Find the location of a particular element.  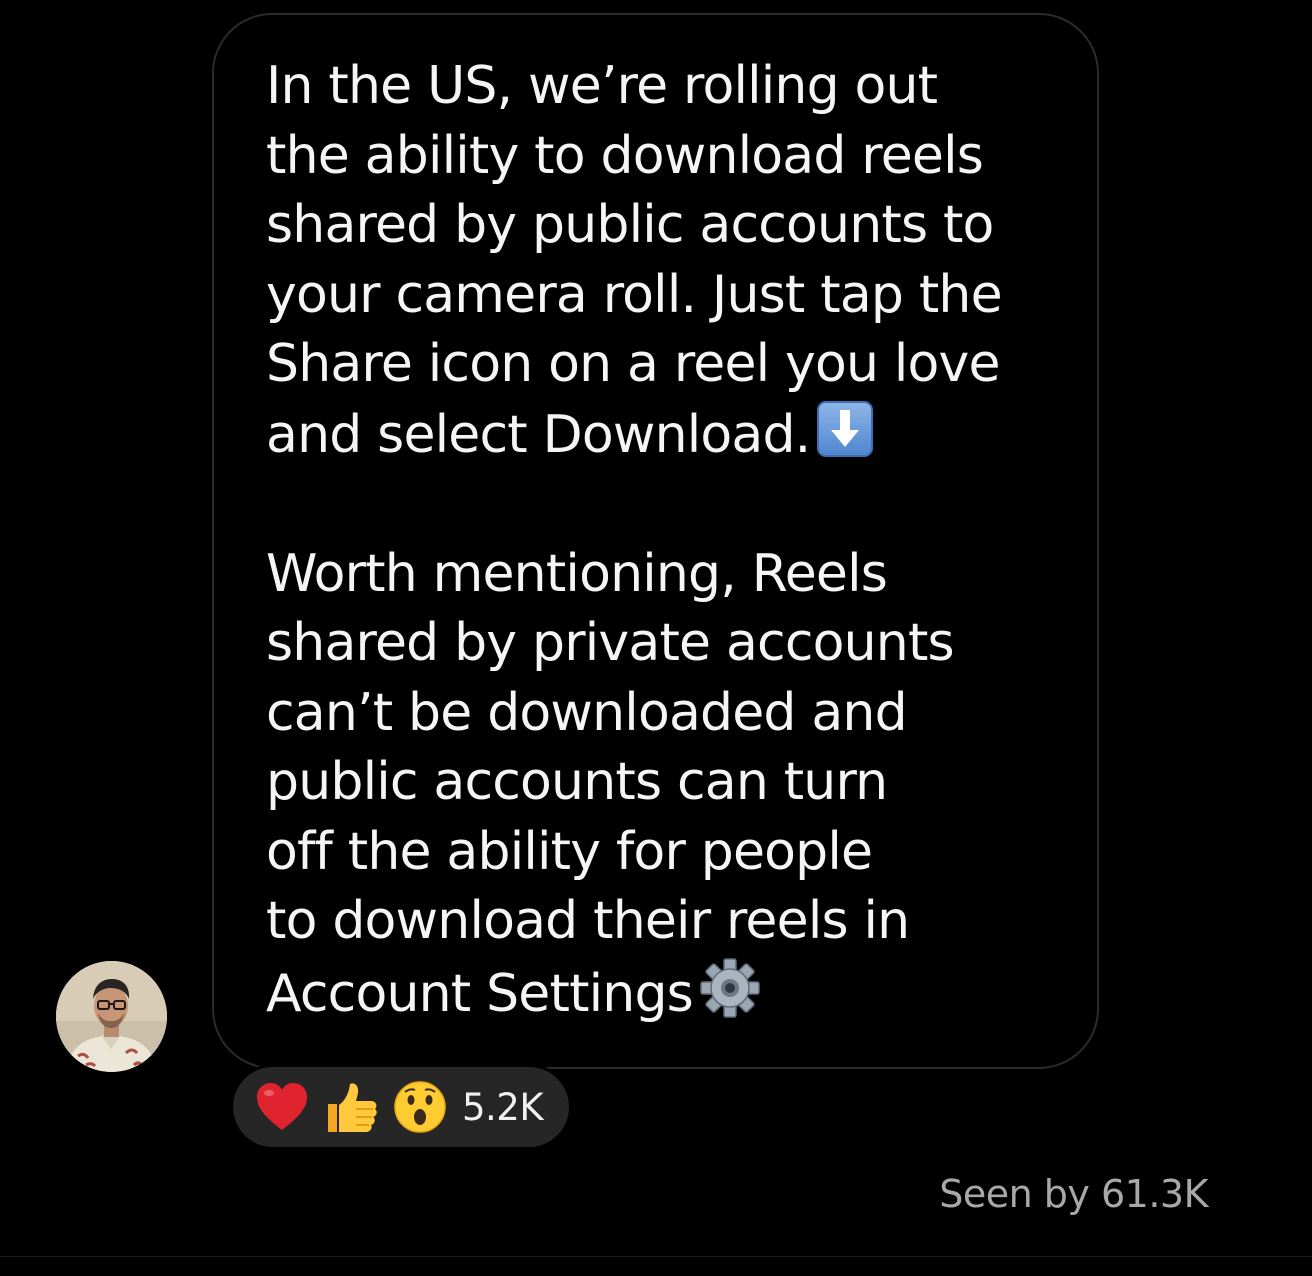

message-line: public accounts can turn is located at coordinates (577, 782).